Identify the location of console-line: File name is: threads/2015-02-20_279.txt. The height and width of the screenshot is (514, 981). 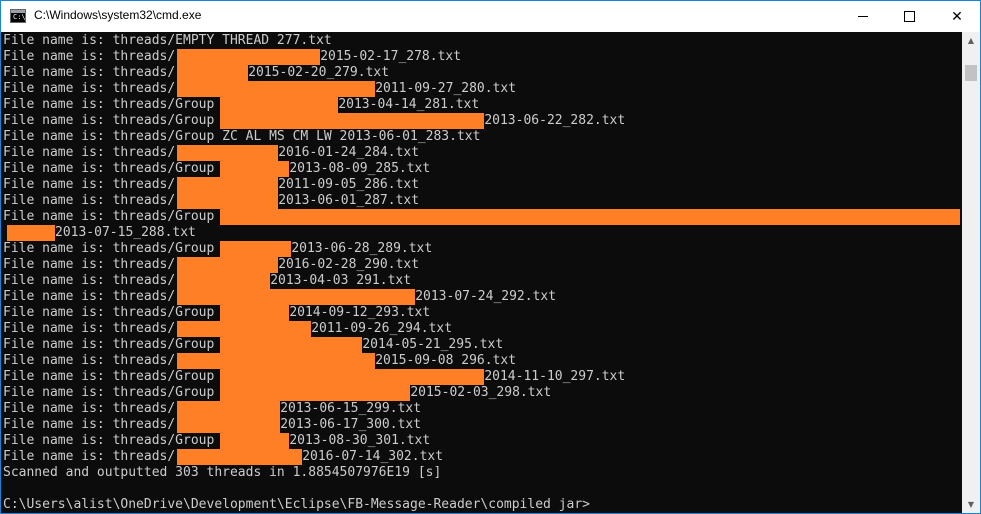
(196, 73).